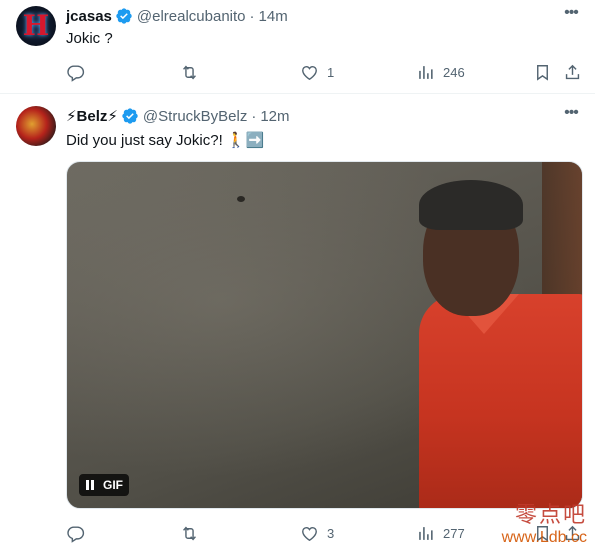 This screenshot has height=549, width=595. Describe the element at coordinates (500, 401) in the screenshot. I see `gif-frame-person-shirt` at that location.